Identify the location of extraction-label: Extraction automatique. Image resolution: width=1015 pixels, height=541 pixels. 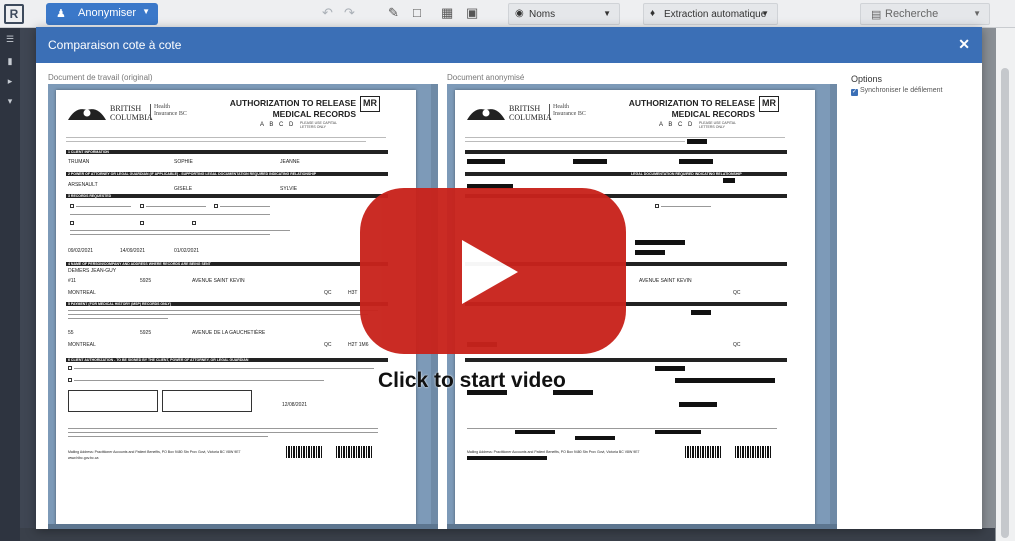
(715, 14).